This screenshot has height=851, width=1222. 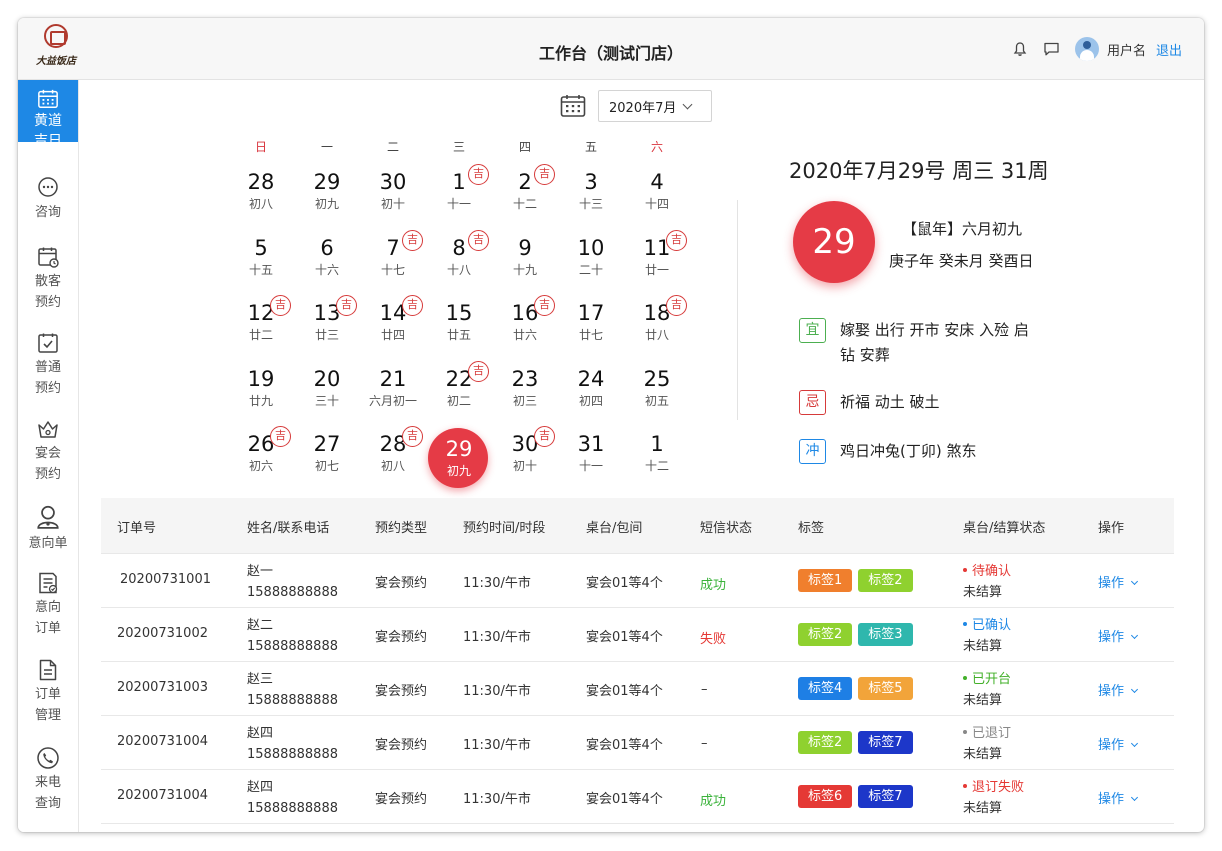 I want to click on sidebar-item-consult: 咨询, so click(x=48, y=199).